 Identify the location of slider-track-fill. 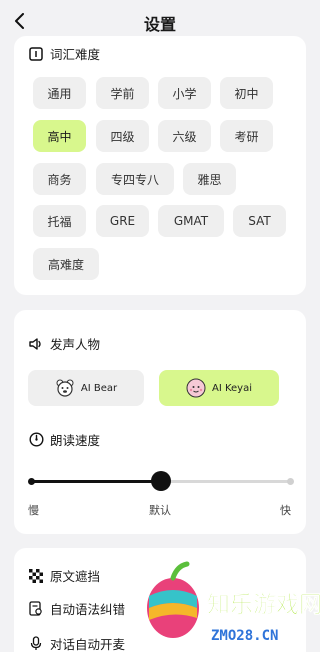
(95, 481).